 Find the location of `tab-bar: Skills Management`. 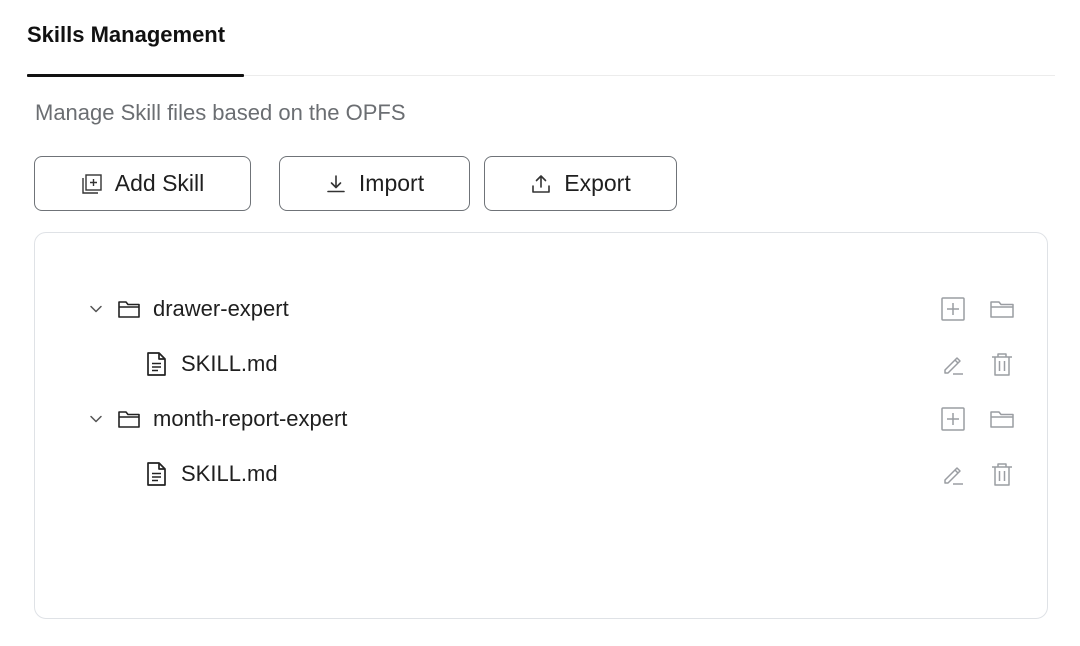

tab-bar: Skills Management is located at coordinates (541, 38).